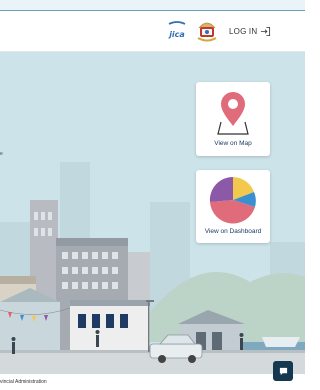  What do you see at coordinates (152, 31) in the screenshot?
I see `navbar: jica LOG IN` at bounding box center [152, 31].